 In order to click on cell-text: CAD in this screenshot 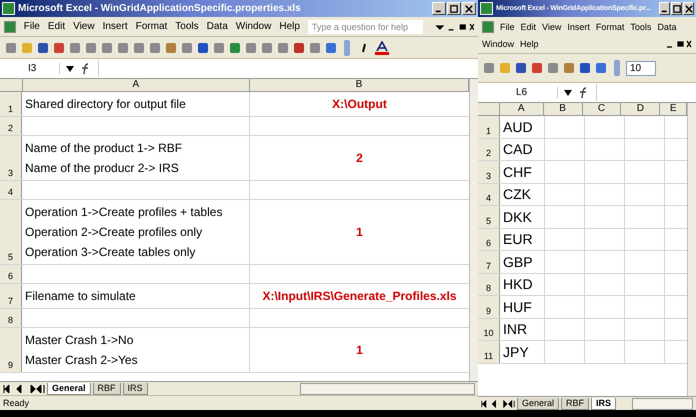, I will do `click(518, 149)`.